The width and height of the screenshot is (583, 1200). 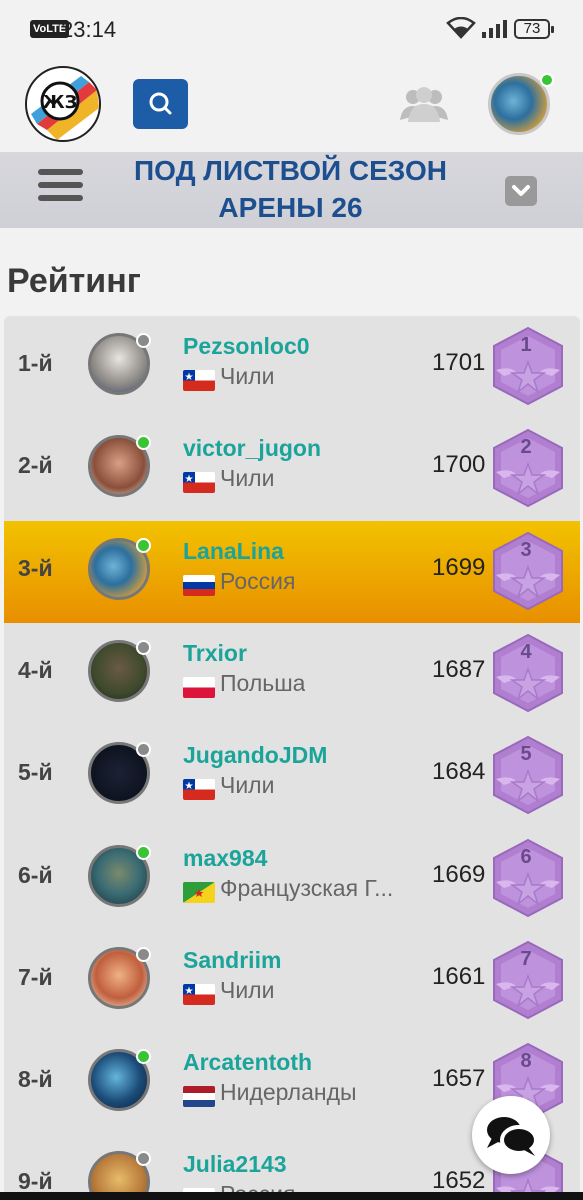 I want to click on logo-icon: ЖЗ, so click(x=65, y=108).